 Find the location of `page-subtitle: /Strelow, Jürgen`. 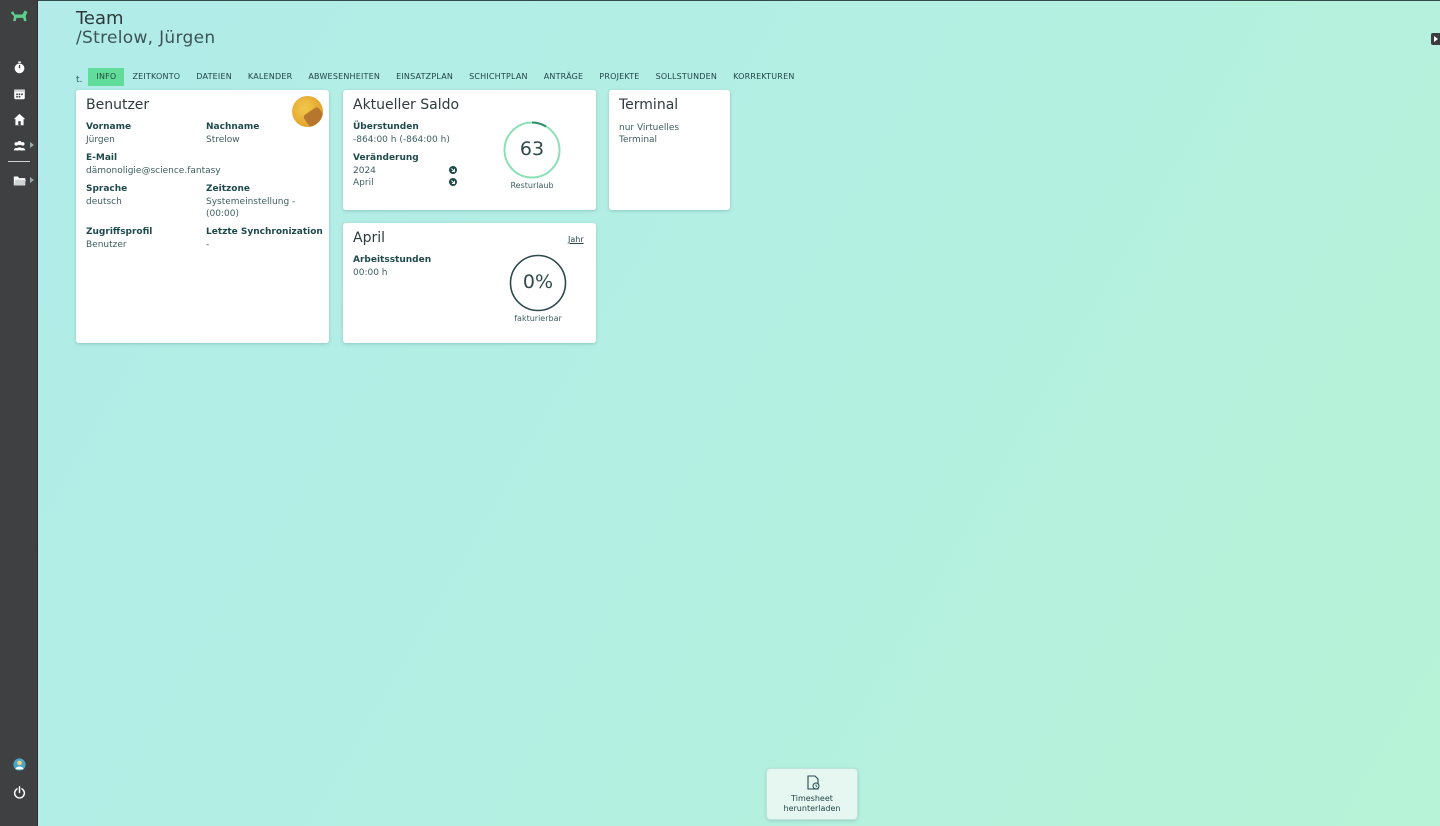

page-subtitle: /Strelow, Jürgen is located at coordinates (146, 38).